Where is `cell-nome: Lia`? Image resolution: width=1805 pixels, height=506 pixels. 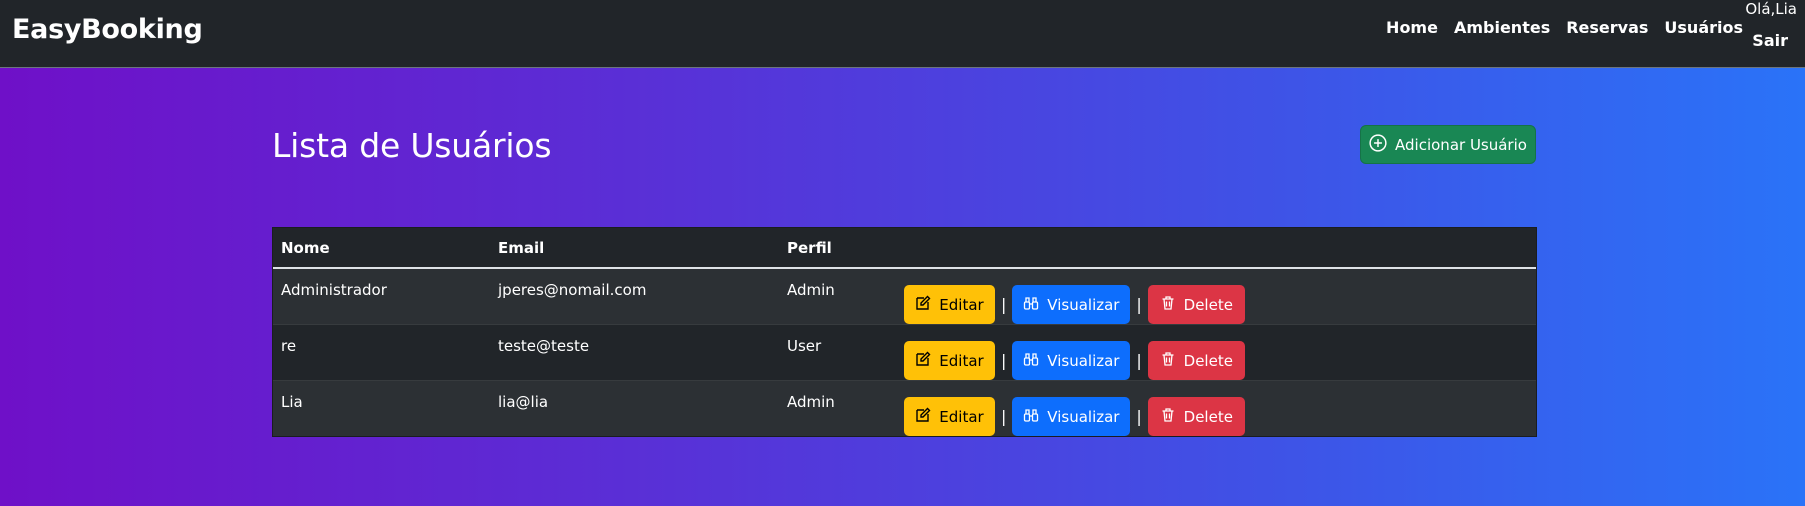 cell-nome: Lia is located at coordinates (381, 408).